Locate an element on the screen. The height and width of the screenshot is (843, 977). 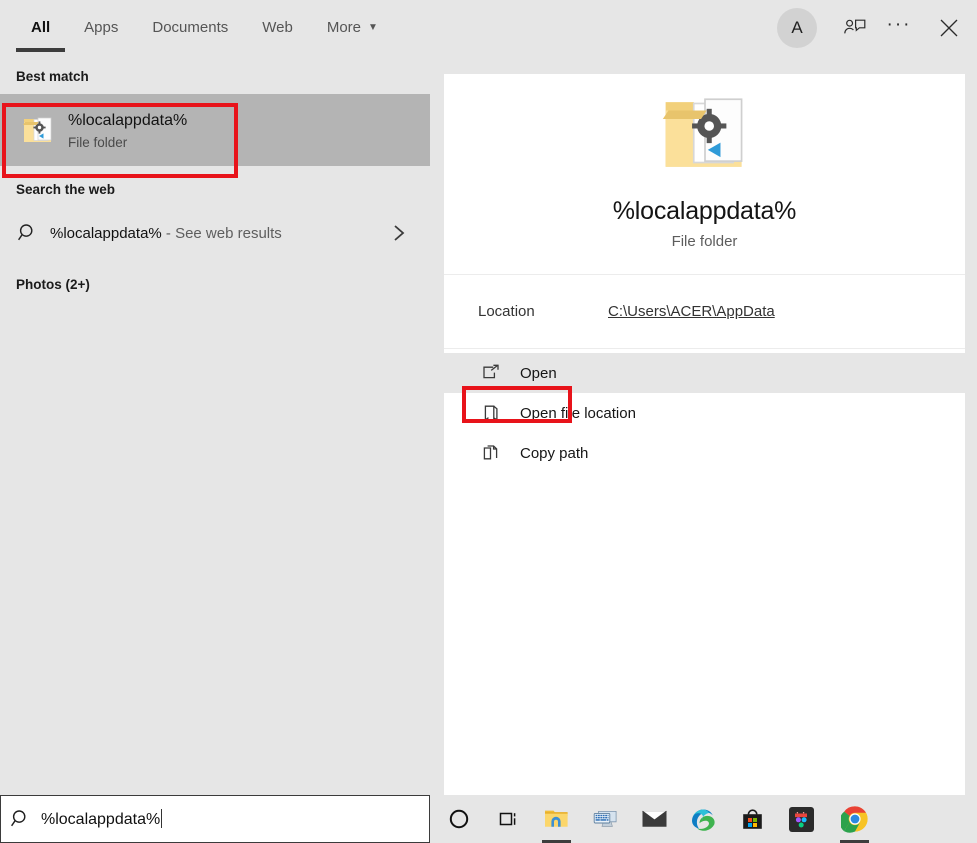
tab-documents-label: Documents is located at coordinates (190, 27).